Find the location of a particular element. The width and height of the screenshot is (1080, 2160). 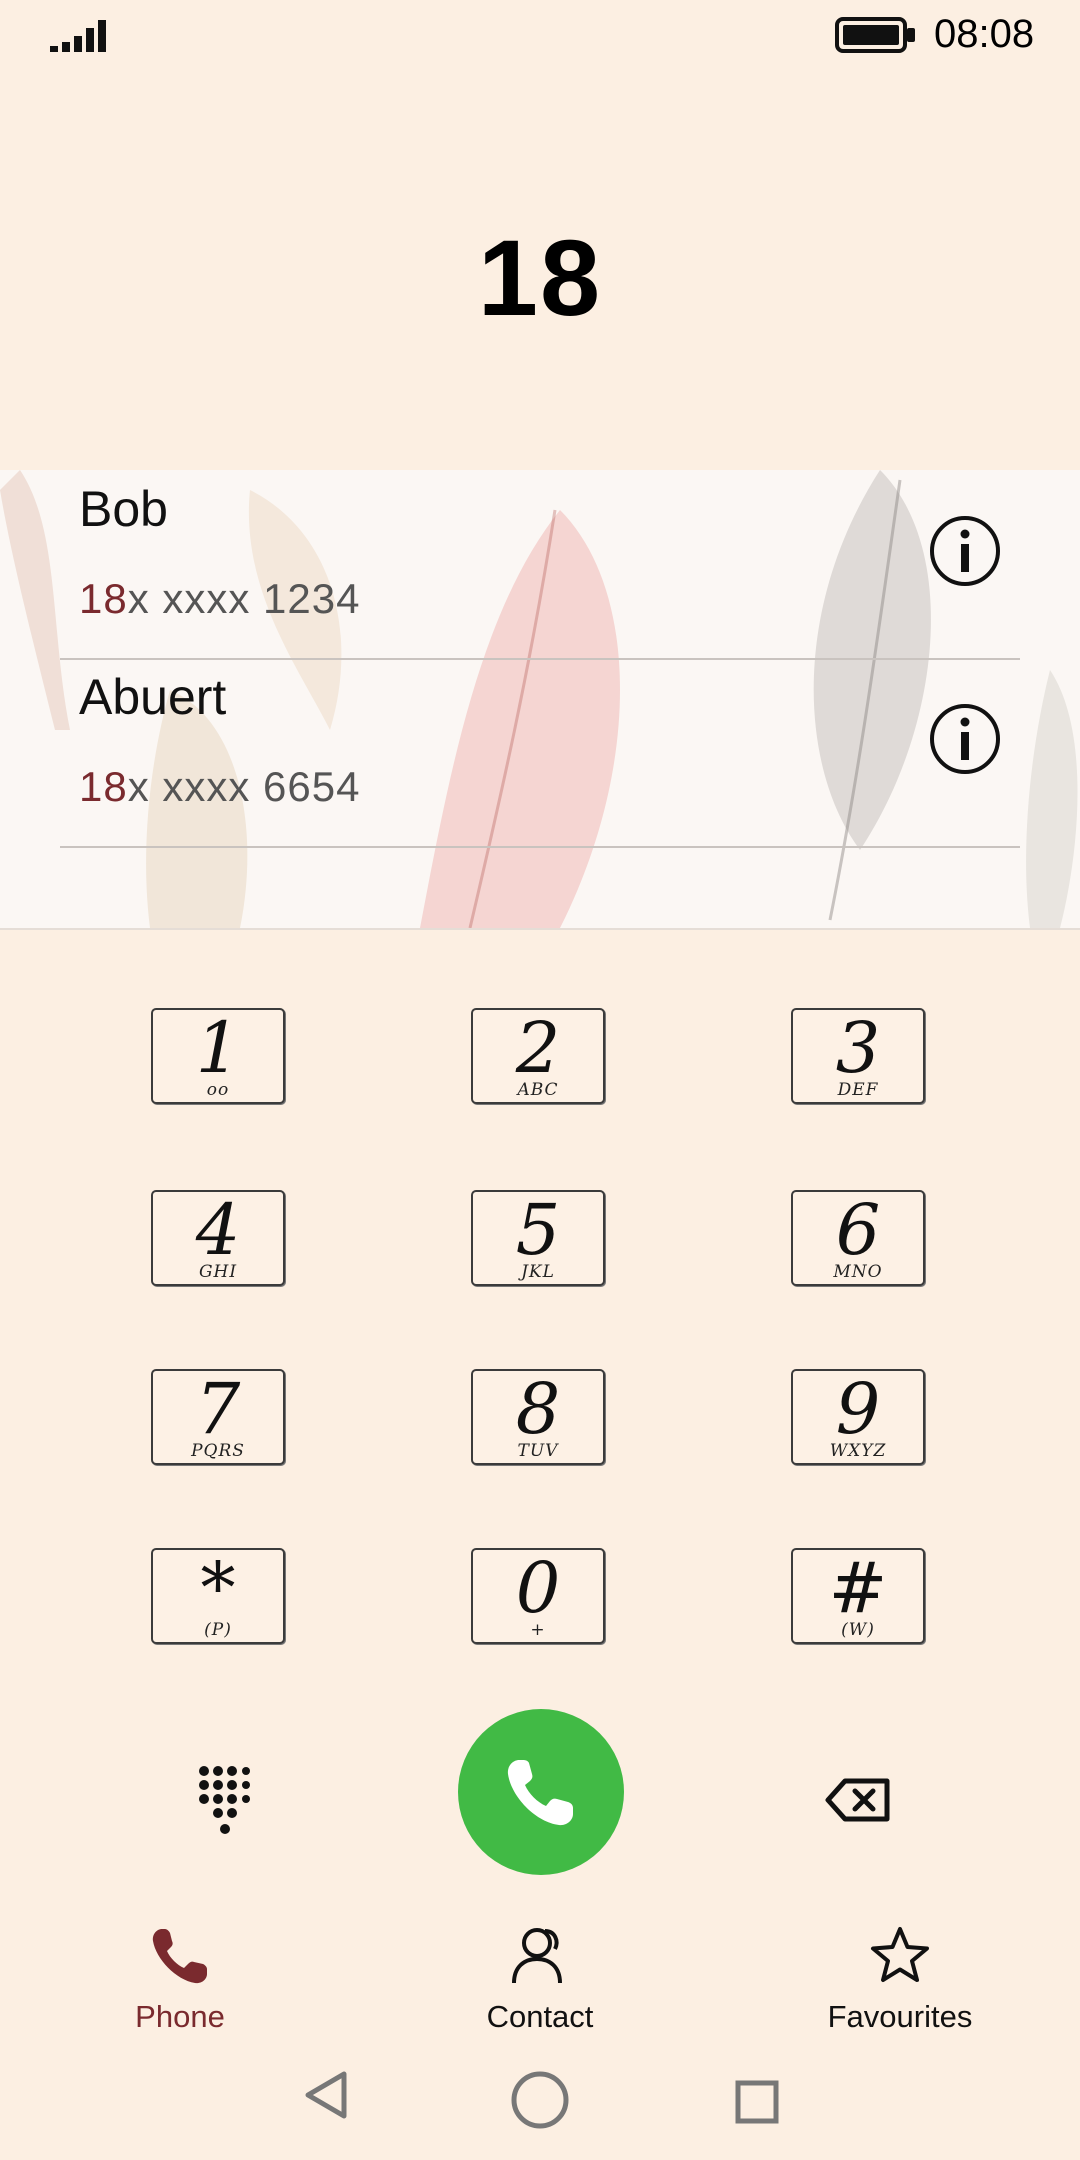

key-digit: 7 is located at coordinates (218, 1409).